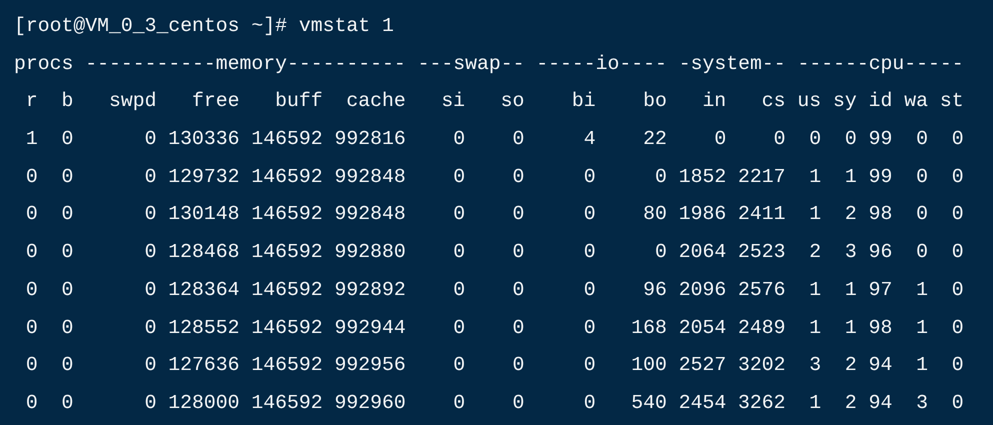 The width and height of the screenshot is (993, 425). Describe the element at coordinates (951, 101) in the screenshot. I see `column-header: st` at that location.